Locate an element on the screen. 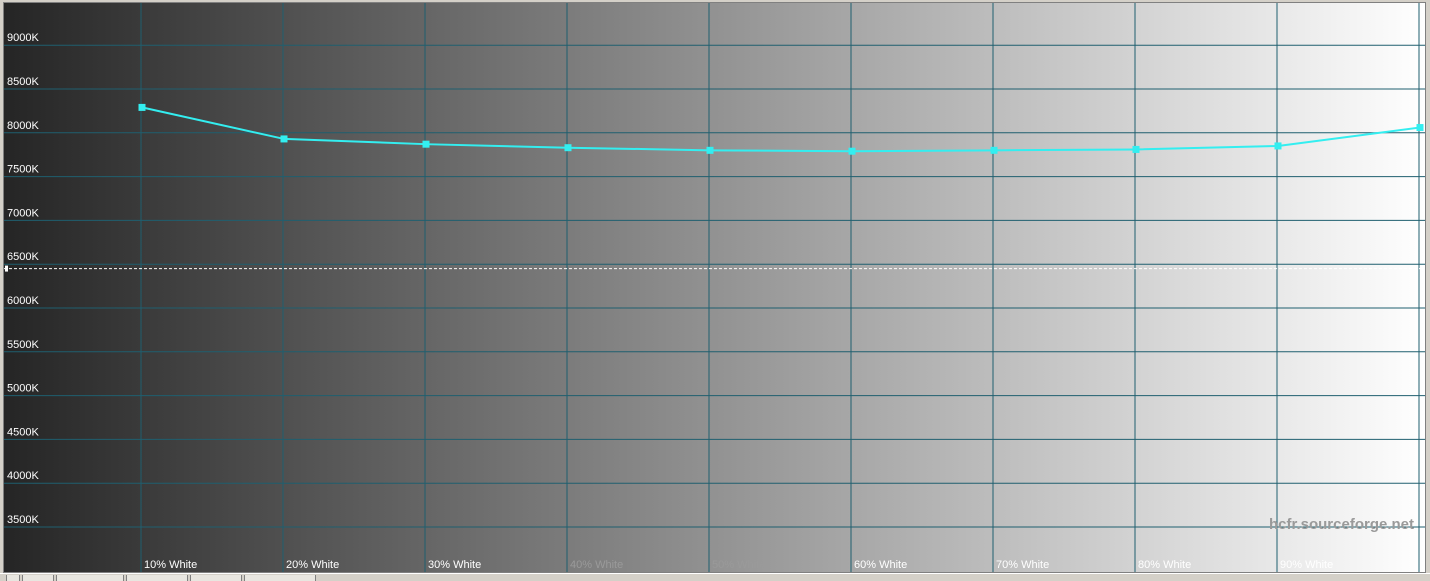 Image resolution: width=1430 pixels, height=581 pixels. reference-marker is located at coordinates (6, 268).